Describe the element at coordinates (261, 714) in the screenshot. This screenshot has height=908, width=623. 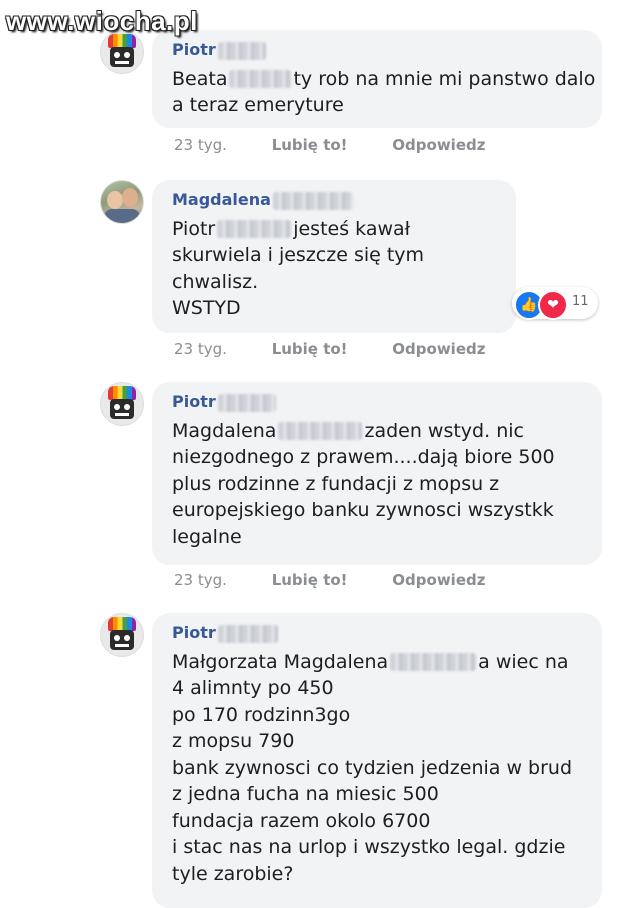
I see `comment-line: po 170 rodzinn3go` at that location.